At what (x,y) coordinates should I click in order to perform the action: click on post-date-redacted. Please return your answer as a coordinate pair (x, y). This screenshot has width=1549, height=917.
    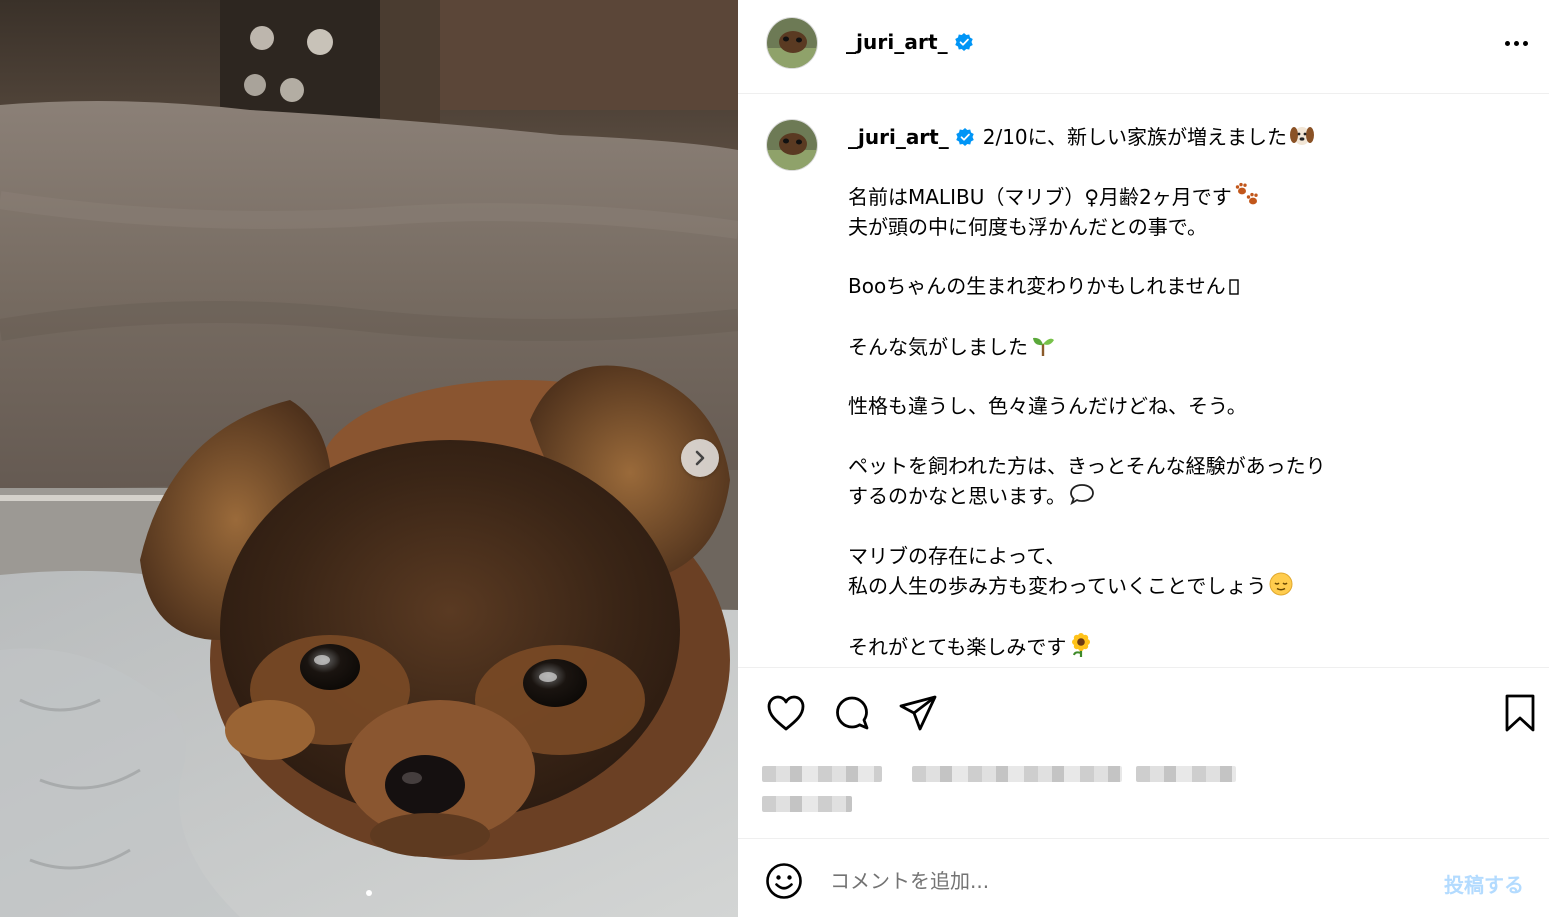
    Looking at the image, I should click on (807, 804).